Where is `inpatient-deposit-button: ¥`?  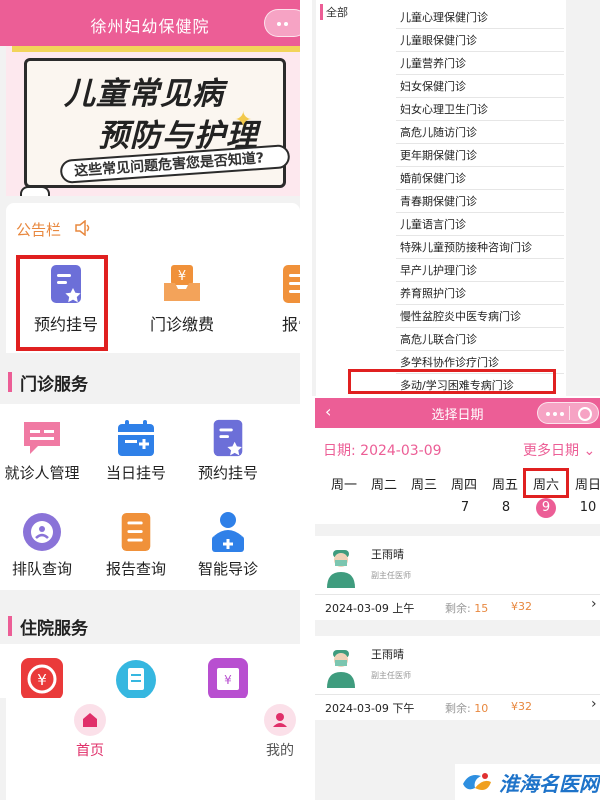 inpatient-deposit-button: ¥ is located at coordinates (46, 677).